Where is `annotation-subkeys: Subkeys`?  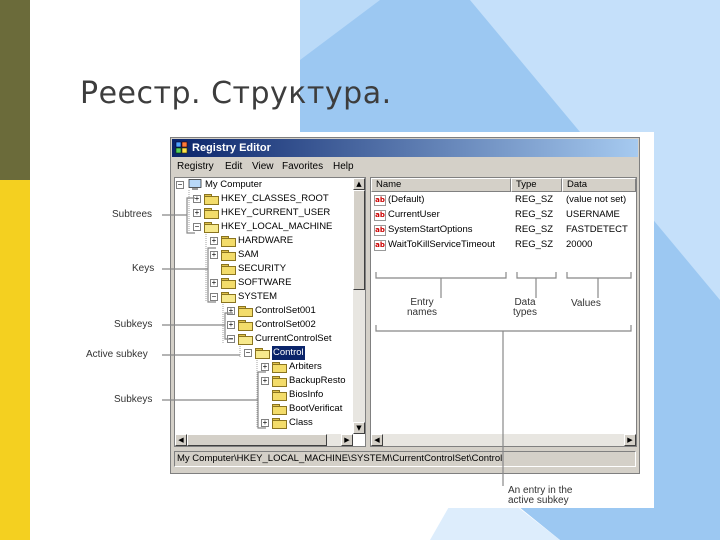 annotation-subkeys: Subkeys is located at coordinates (133, 324).